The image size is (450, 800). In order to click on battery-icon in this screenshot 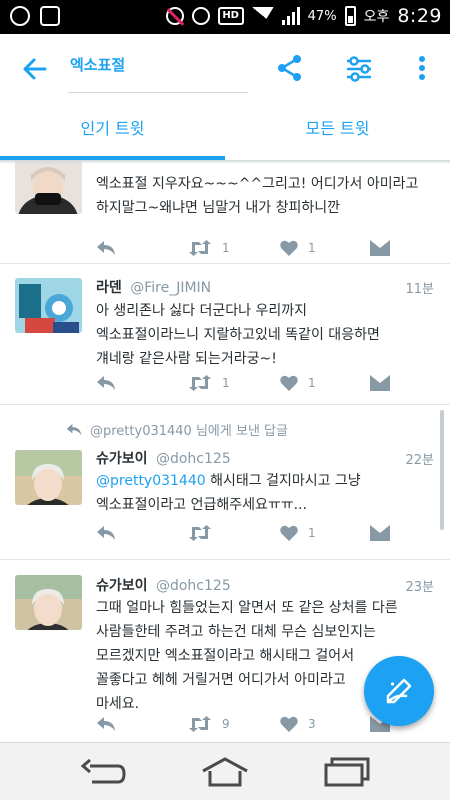, I will do `click(350, 16)`.